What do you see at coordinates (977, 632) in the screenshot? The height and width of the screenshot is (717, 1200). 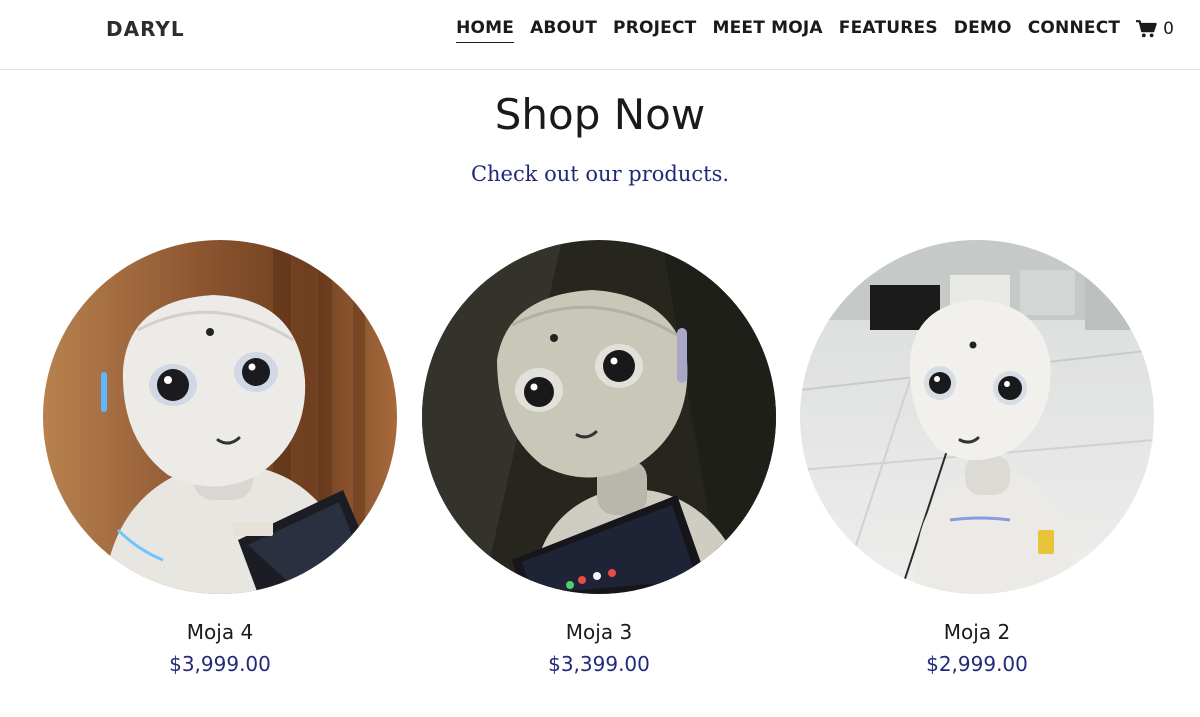 I see `product-name: Moja 2` at bounding box center [977, 632].